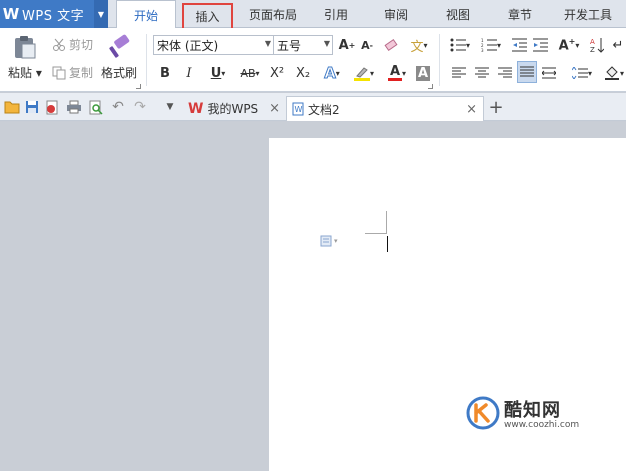  Describe the element at coordinates (618, 45) in the screenshot. I see `show-marks-button: ↵` at that location.